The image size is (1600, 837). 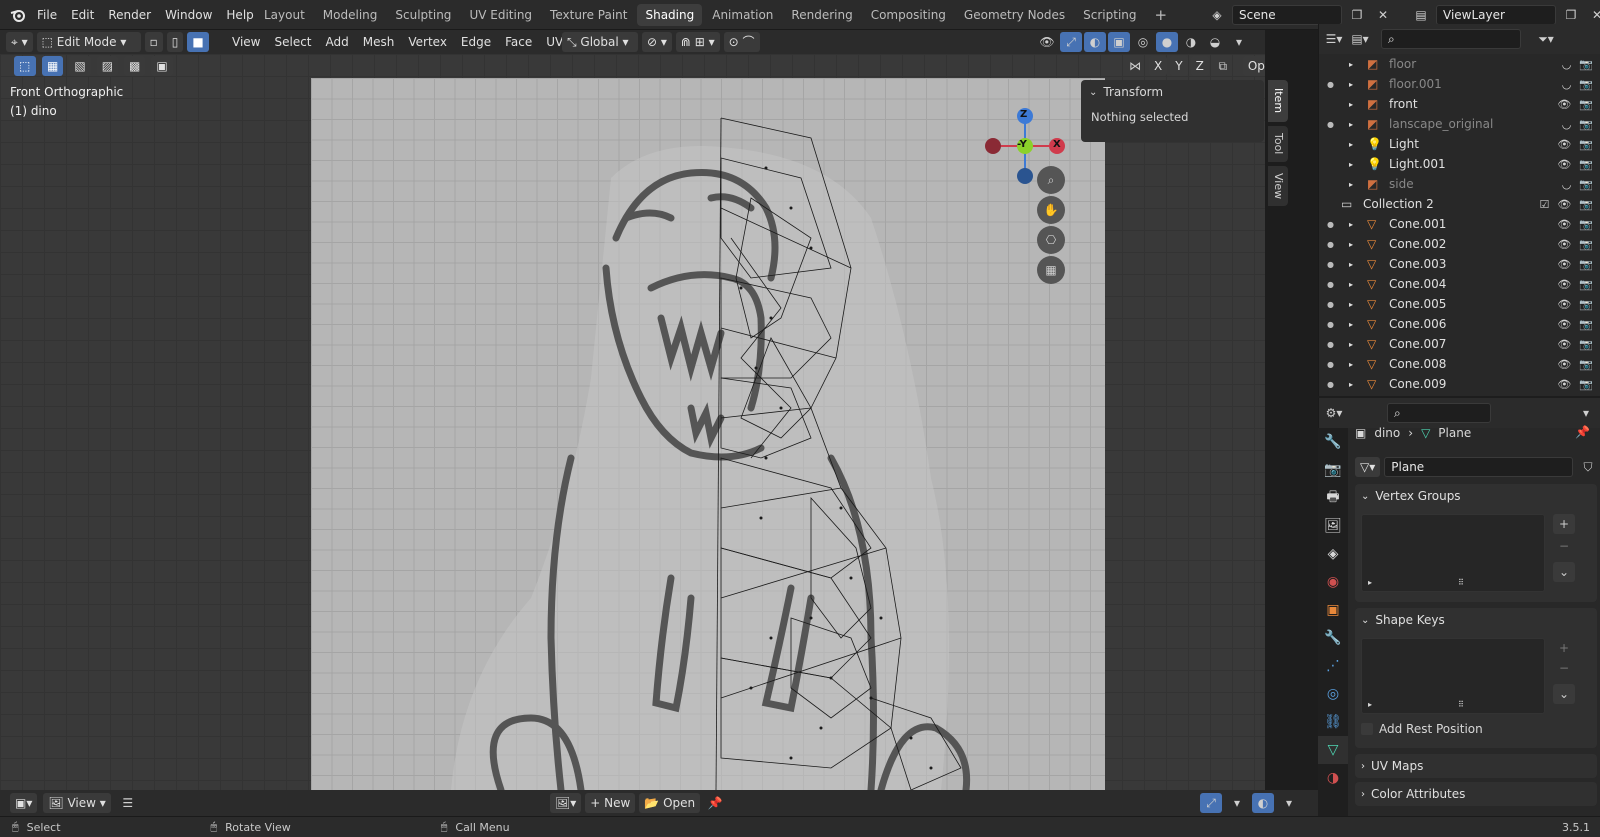 I want to click on tool-tab-icon: 🔧, so click(x=1333, y=442).